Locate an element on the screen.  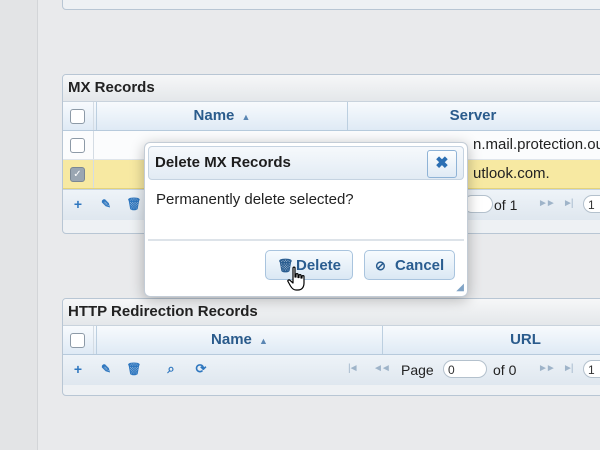
mx-table-header: Name ▲ Server is located at coordinates (331, 116).